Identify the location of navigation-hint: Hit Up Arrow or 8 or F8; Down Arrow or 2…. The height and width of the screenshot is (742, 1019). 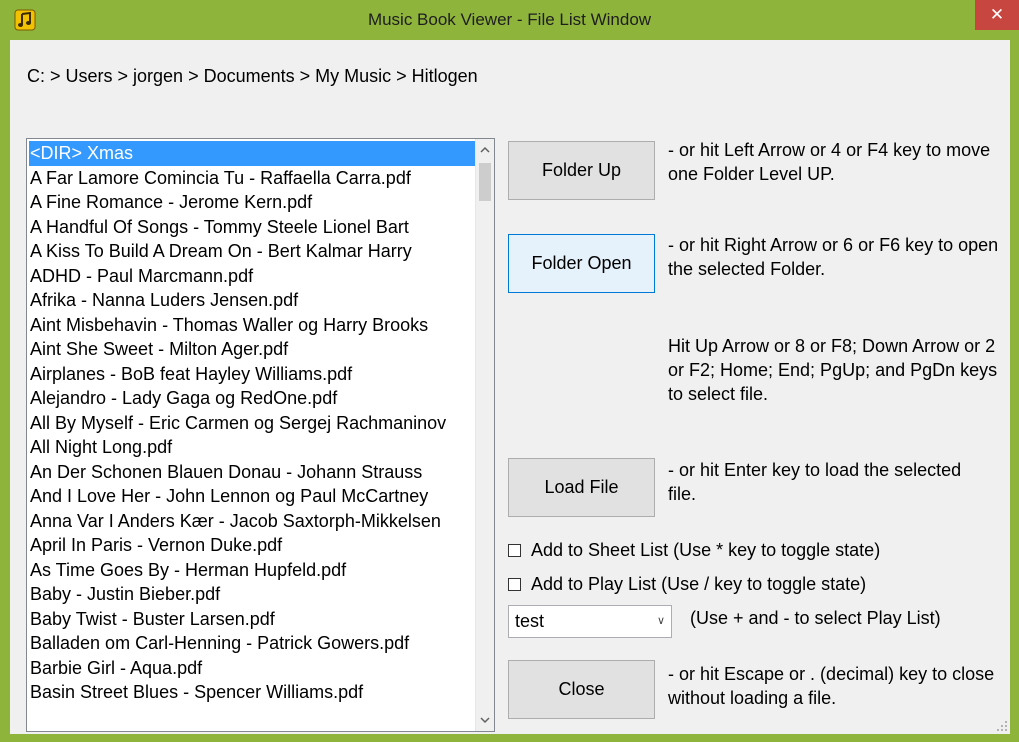
(833, 370).